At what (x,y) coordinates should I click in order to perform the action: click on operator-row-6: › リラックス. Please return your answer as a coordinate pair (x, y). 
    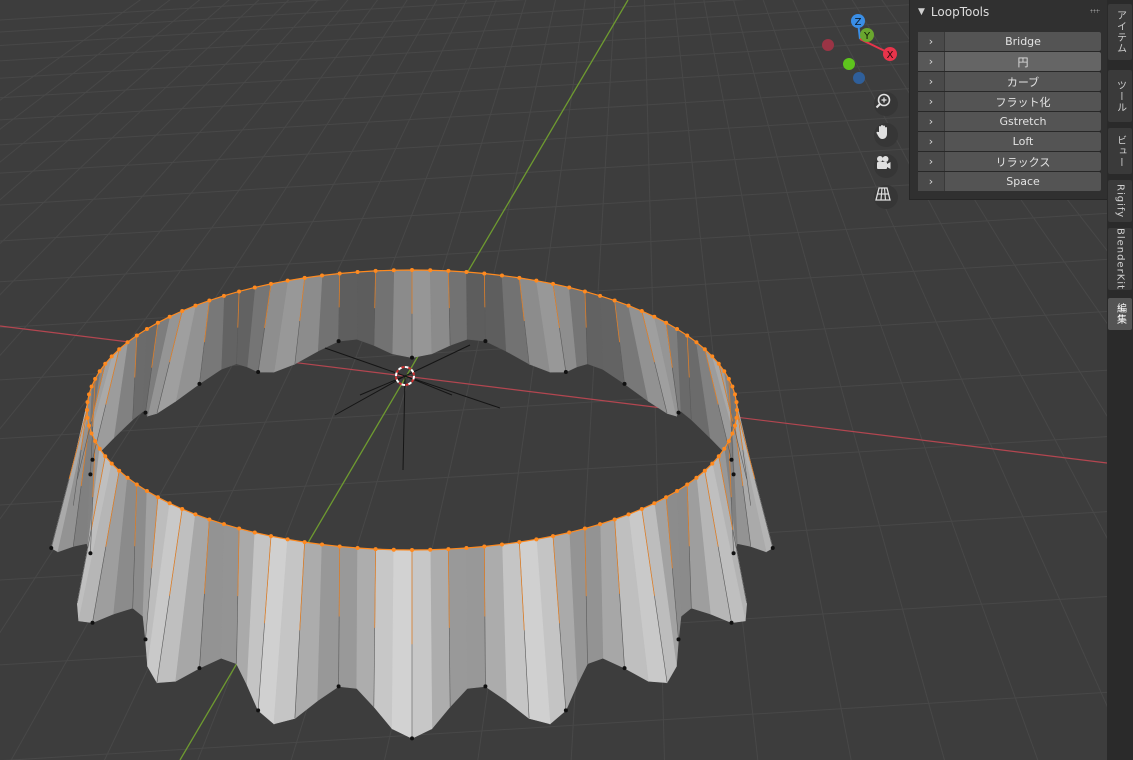
    Looking at the image, I should click on (1009, 161).